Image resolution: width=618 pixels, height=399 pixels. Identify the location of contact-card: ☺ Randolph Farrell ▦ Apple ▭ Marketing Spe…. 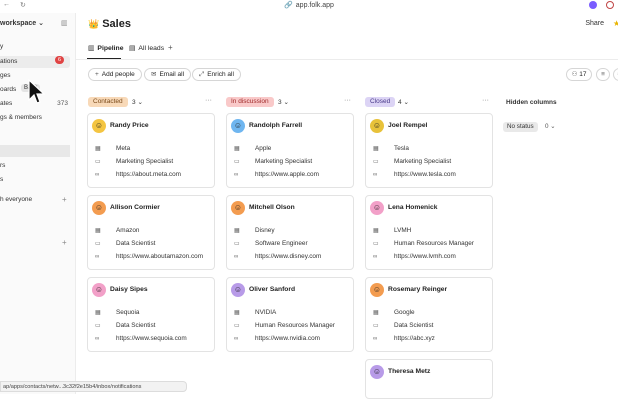
(290, 150).